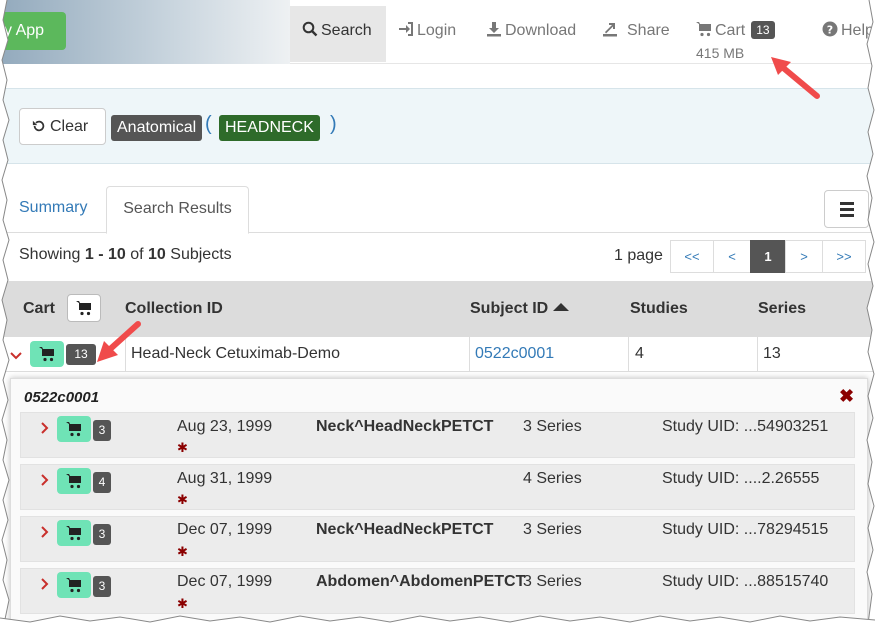  I want to click on collection-id-cell: Head-Neck Cetuximab-Demo, so click(235, 353).